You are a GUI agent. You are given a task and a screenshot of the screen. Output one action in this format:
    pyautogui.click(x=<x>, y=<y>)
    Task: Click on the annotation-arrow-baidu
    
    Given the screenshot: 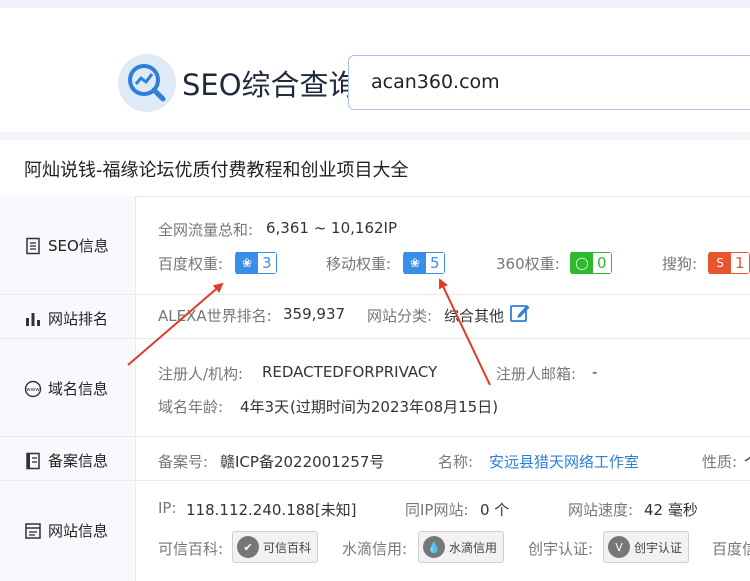 What is the action you would take?
    pyautogui.click(x=175, y=324)
    